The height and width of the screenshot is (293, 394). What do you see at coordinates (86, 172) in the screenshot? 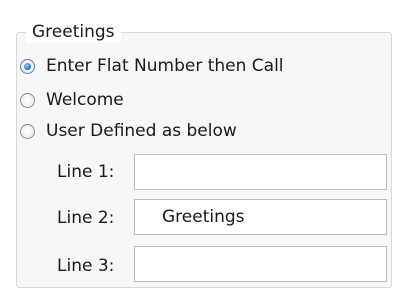
I see `line-1-label: Line 1:` at bounding box center [86, 172].